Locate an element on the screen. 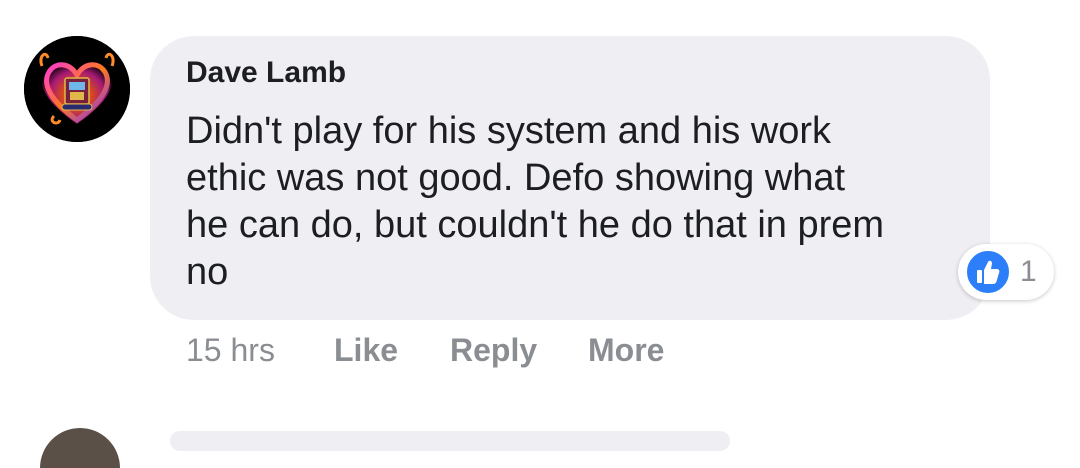 This screenshot has width=1080, height=468. next-comment-avatar is located at coordinates (80, 448).